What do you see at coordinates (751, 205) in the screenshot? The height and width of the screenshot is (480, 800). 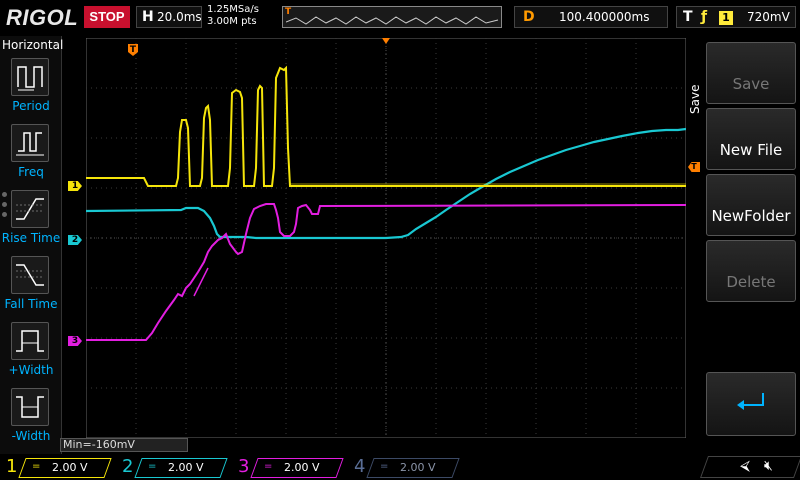 I see `new-folder-button: NewFolder` at bounding box center [751, 205].